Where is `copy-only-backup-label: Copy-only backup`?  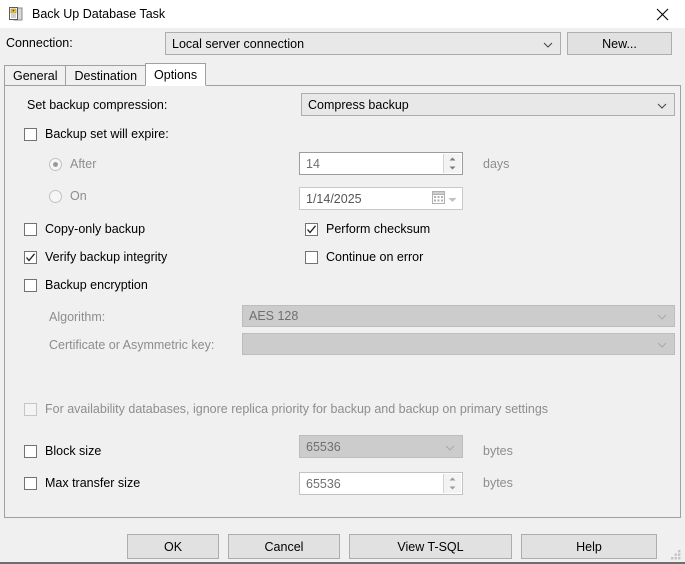
copy-only-backup-label: Copy-only backup is located at coordinates (95, 229).